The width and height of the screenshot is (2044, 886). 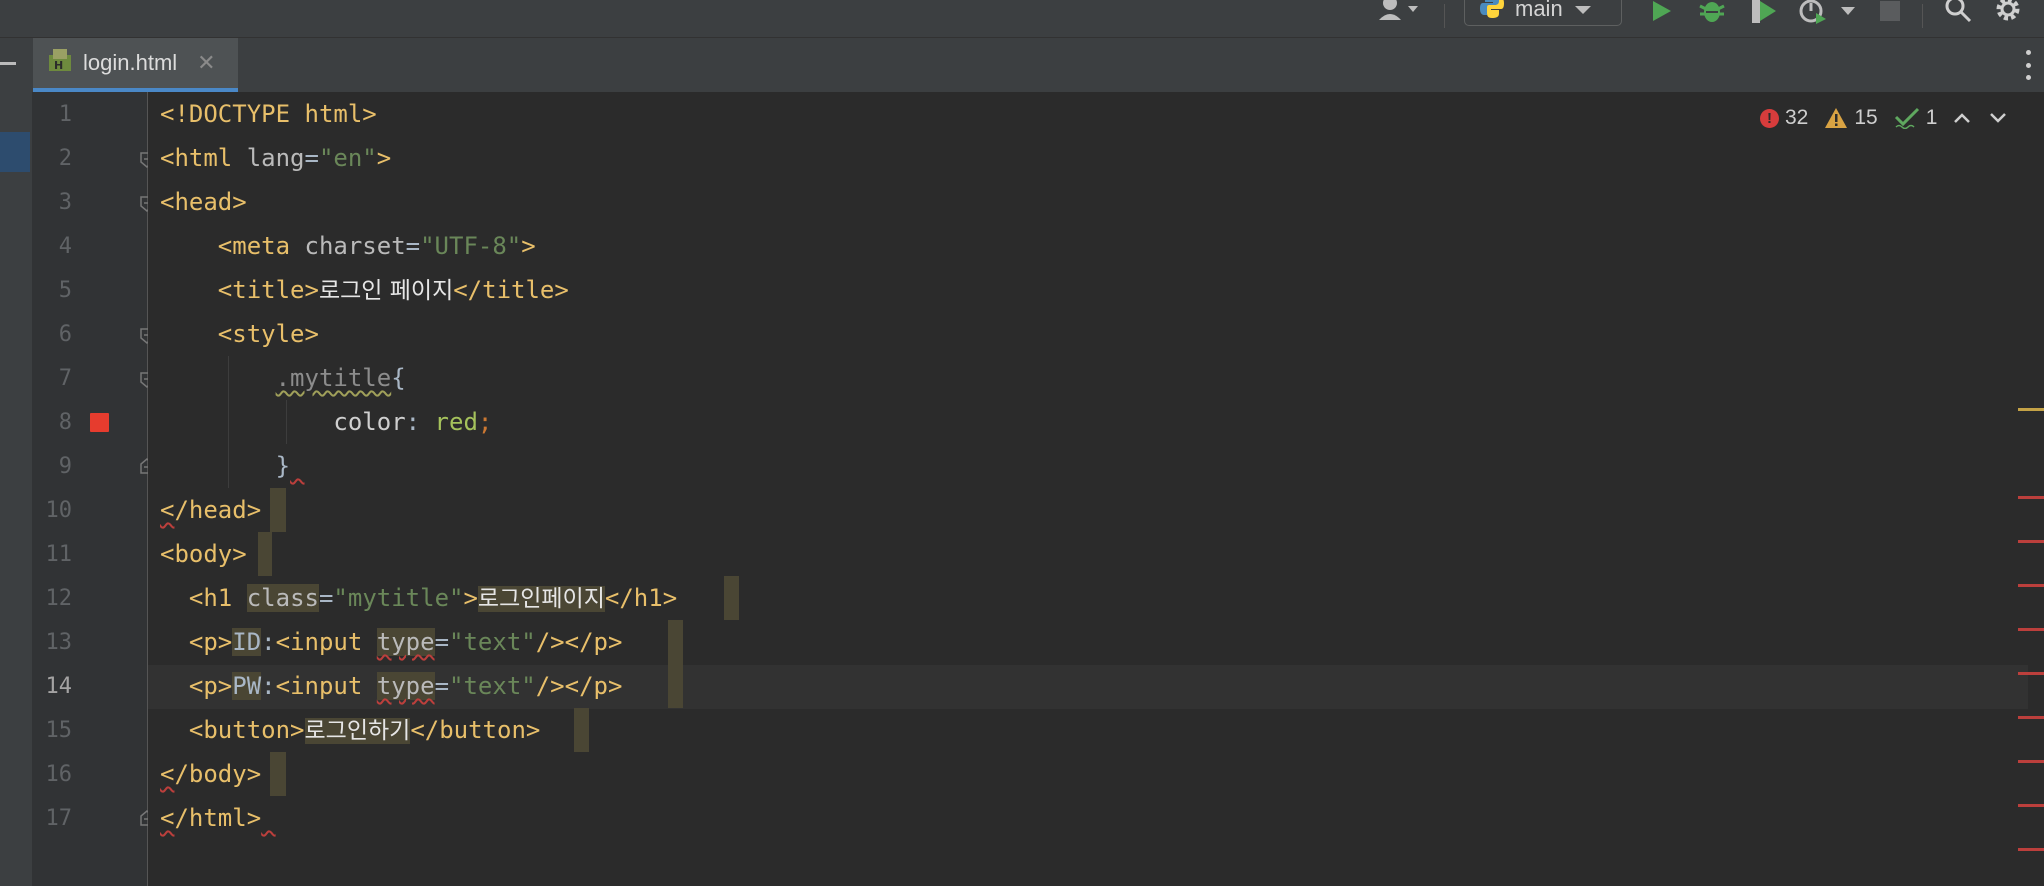 What do you see at coordinates (442, 642) in the screenshot?
I see `equals: =` at bounding box center [442, 642].